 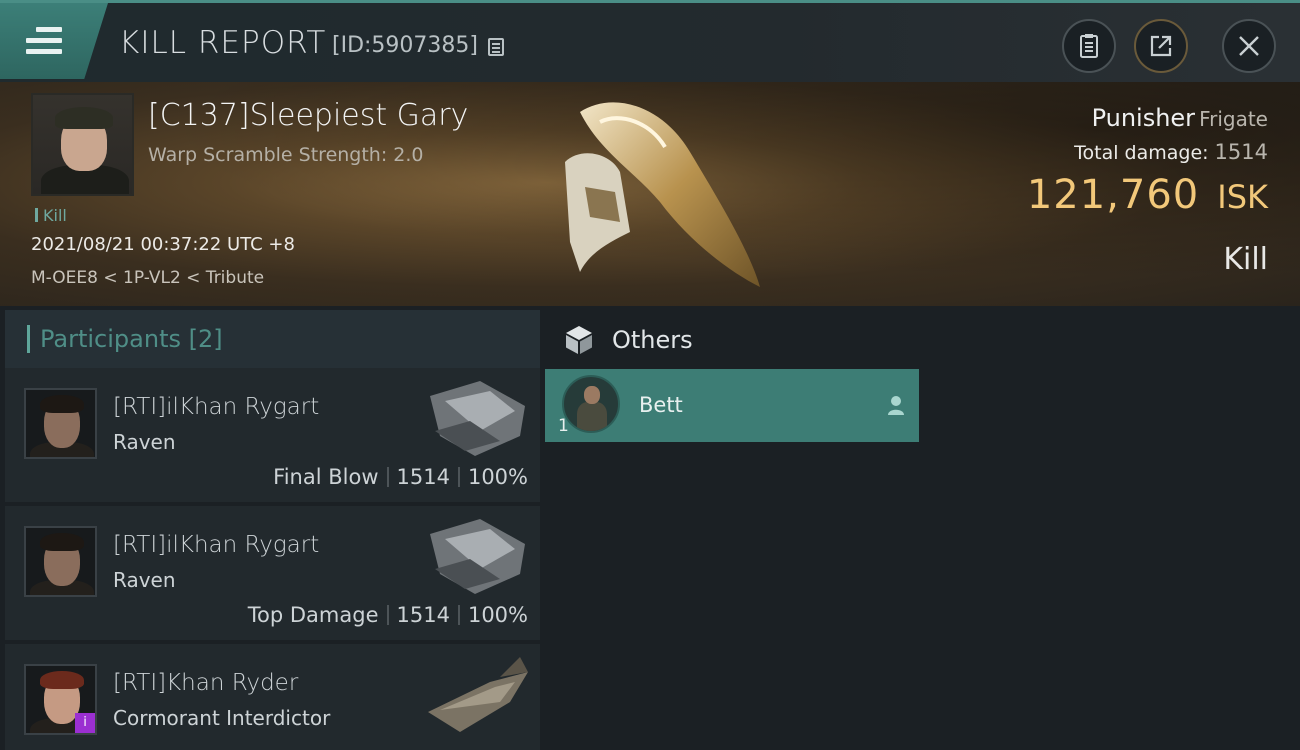 What do you see at coordinates (223, 43) in the screenshot?
I see `page-title: KILL REPORT` at bounding box center [223, 43].